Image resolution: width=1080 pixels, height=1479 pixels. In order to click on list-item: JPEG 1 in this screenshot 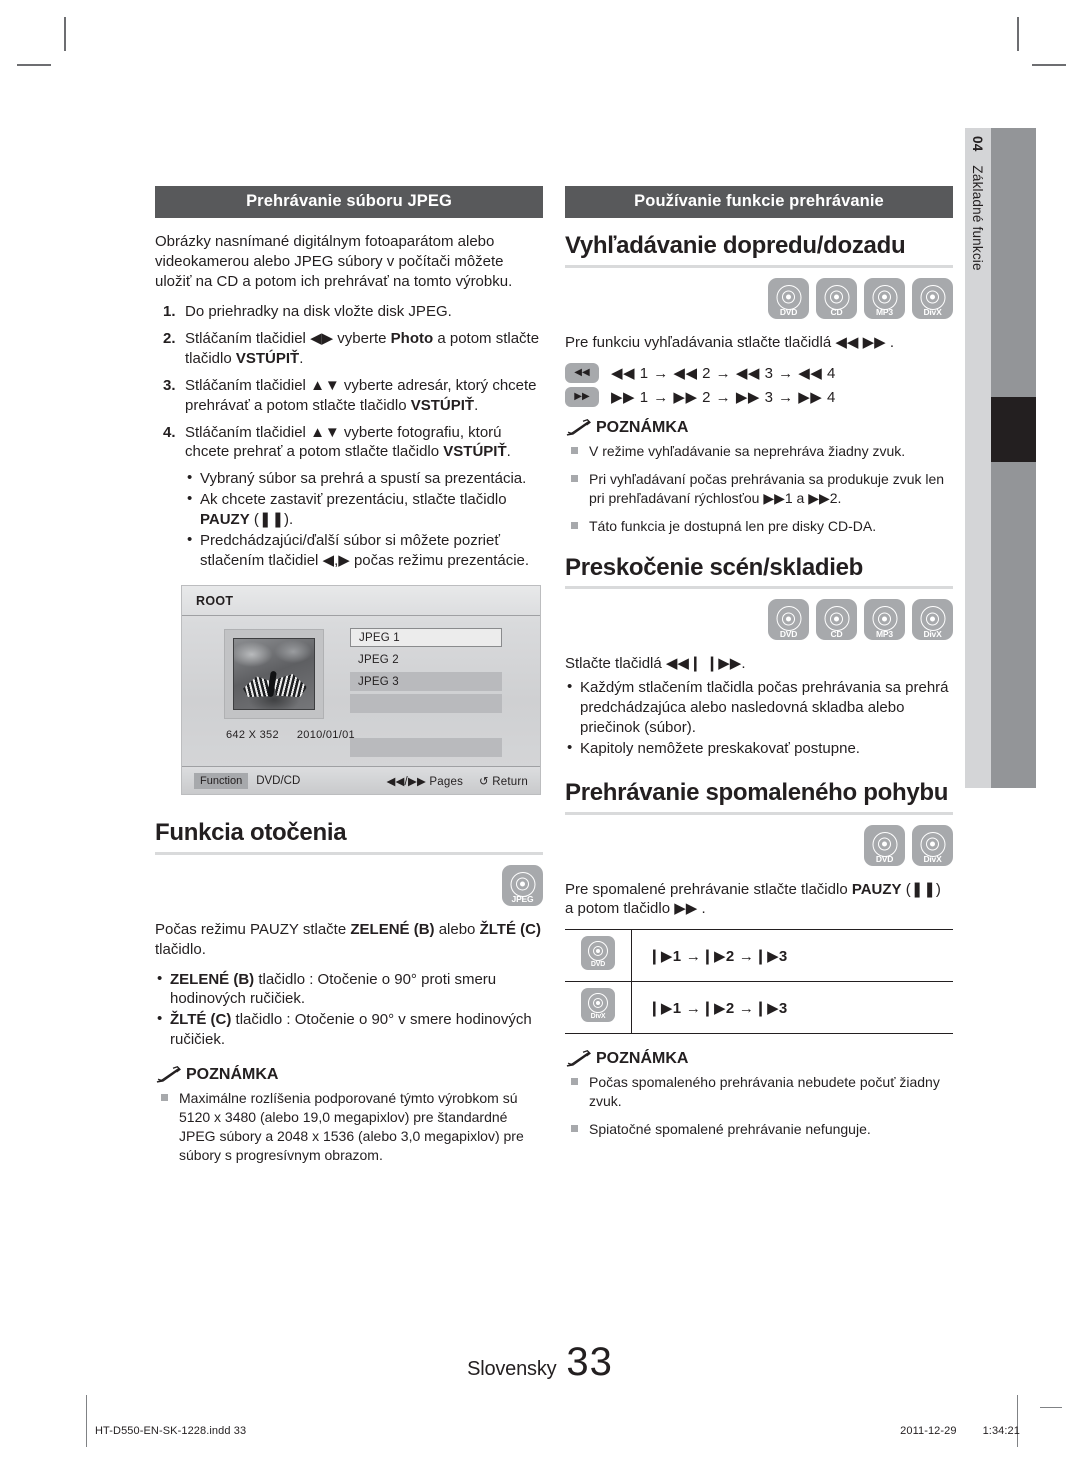, I will do `click(426, 638)`.